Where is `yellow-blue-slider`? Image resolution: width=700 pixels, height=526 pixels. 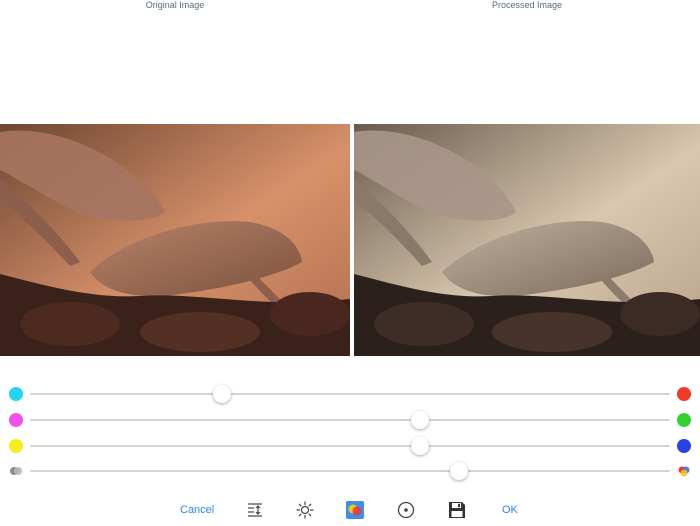 yellow-blue-slider is located at coordinates (350, 446).